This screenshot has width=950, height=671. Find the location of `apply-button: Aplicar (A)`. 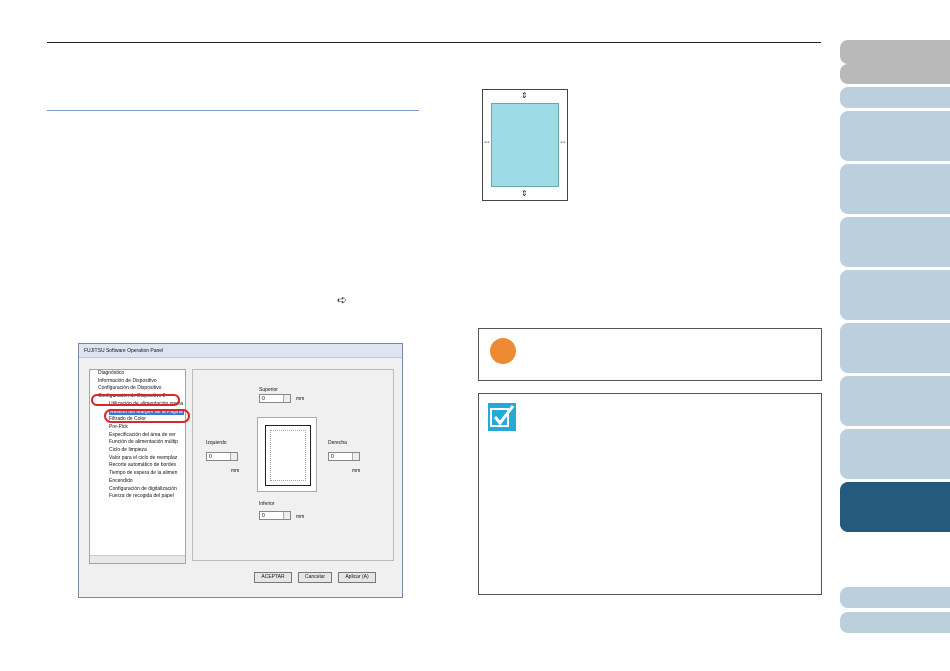

apply-button: Aplicar (A) is located at coordinates (357, 577).